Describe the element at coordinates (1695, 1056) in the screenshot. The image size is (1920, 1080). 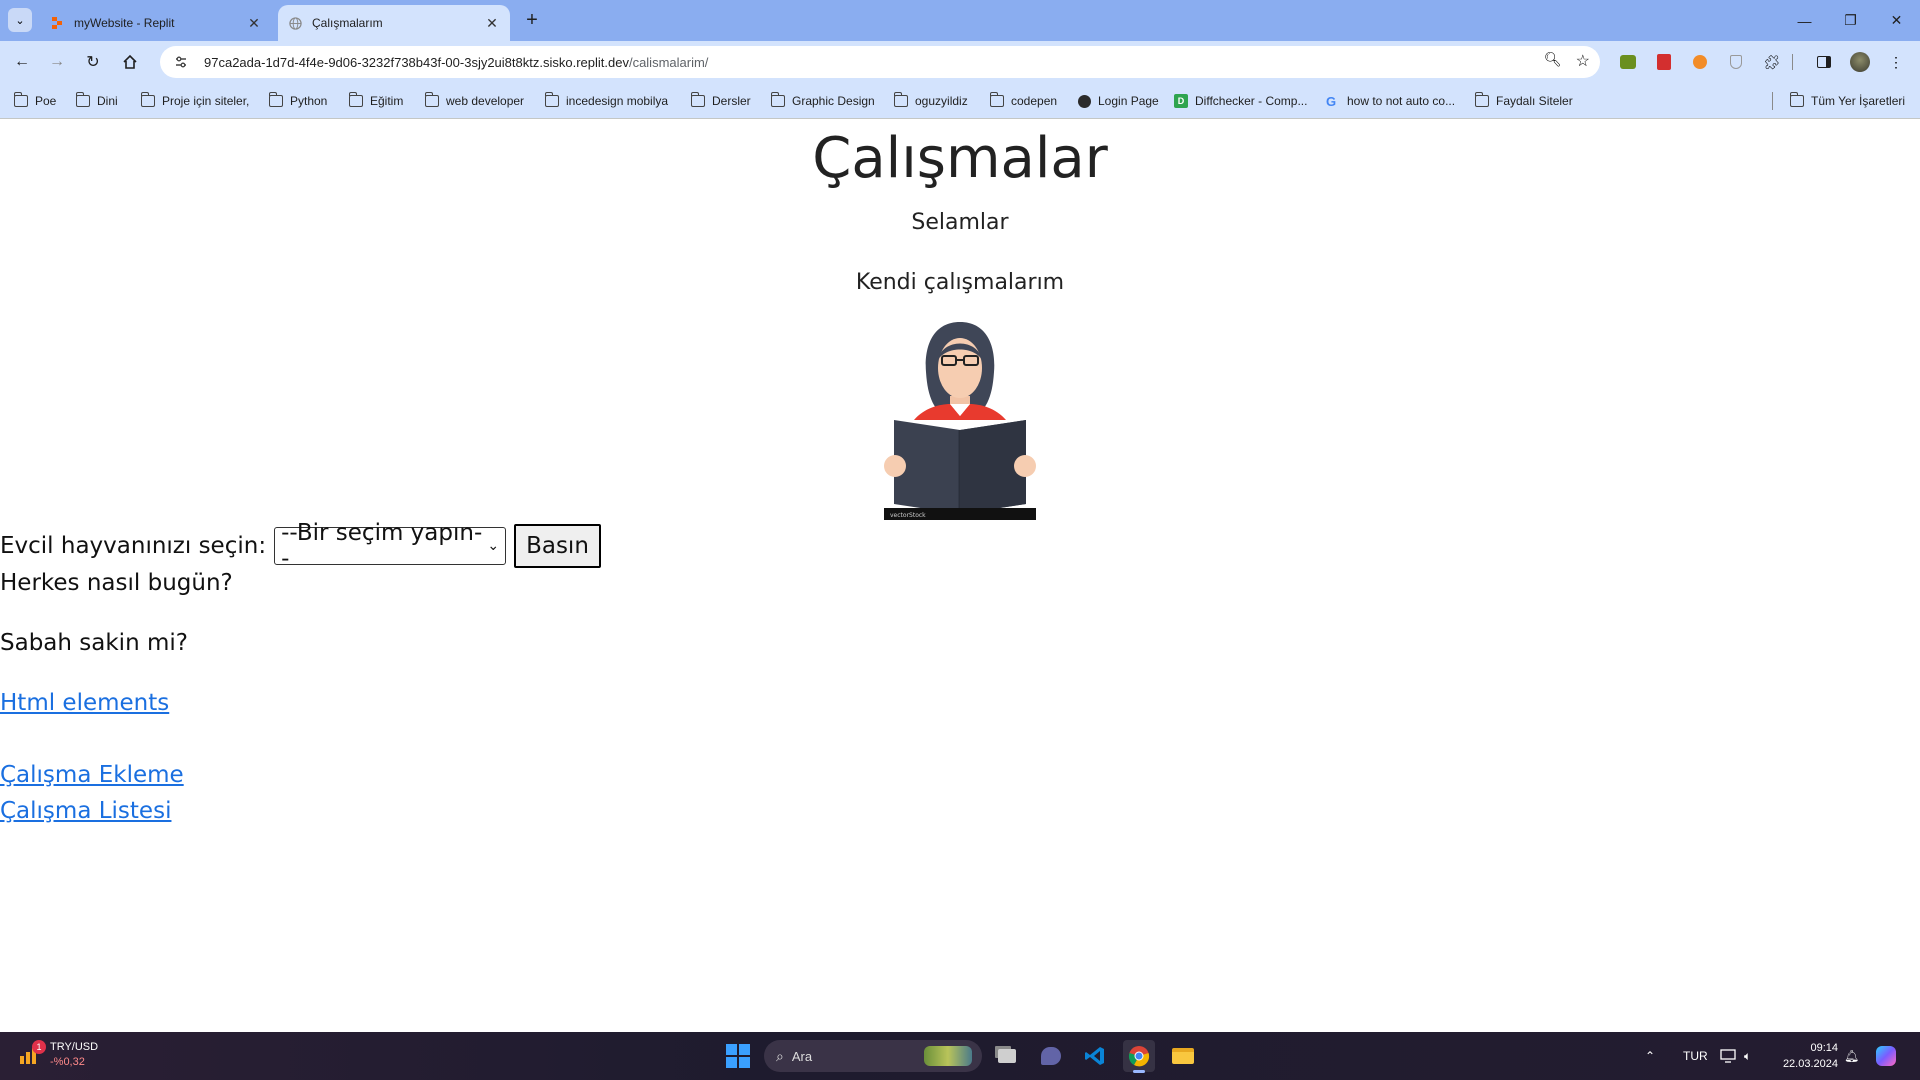
I see `language-indicator: TUR` at that location.